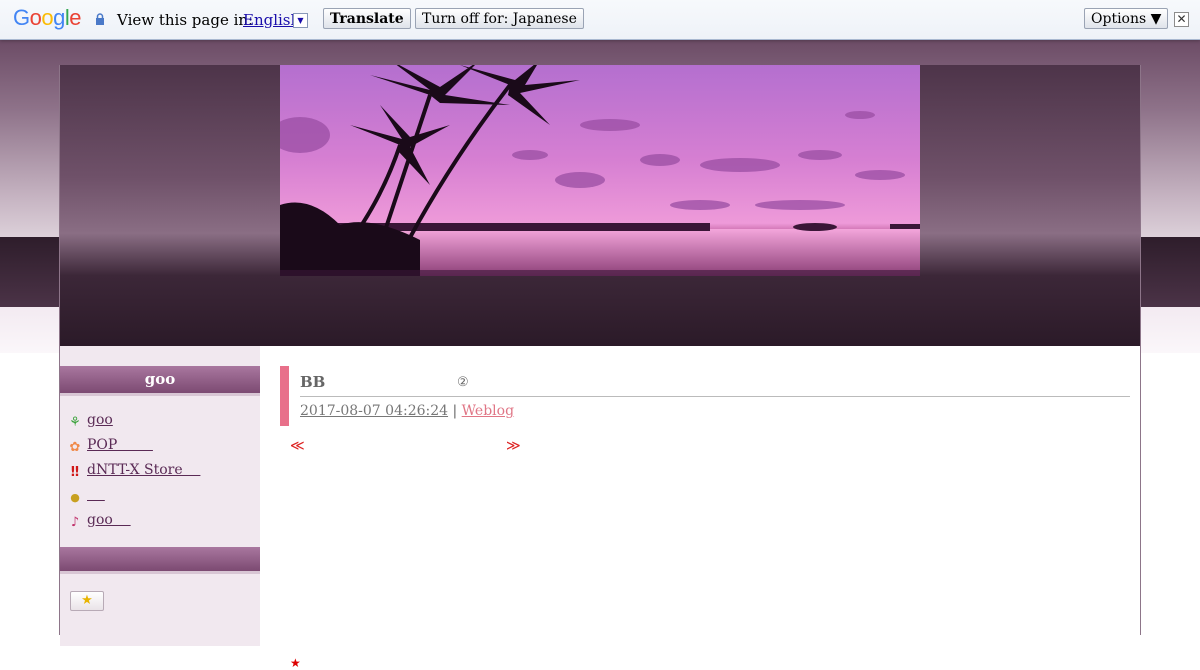  What do you see at coordinates (75, 472) in the screenshot?
I see `double-exclamation-icon: ‼` at bounding box center [75, 472].